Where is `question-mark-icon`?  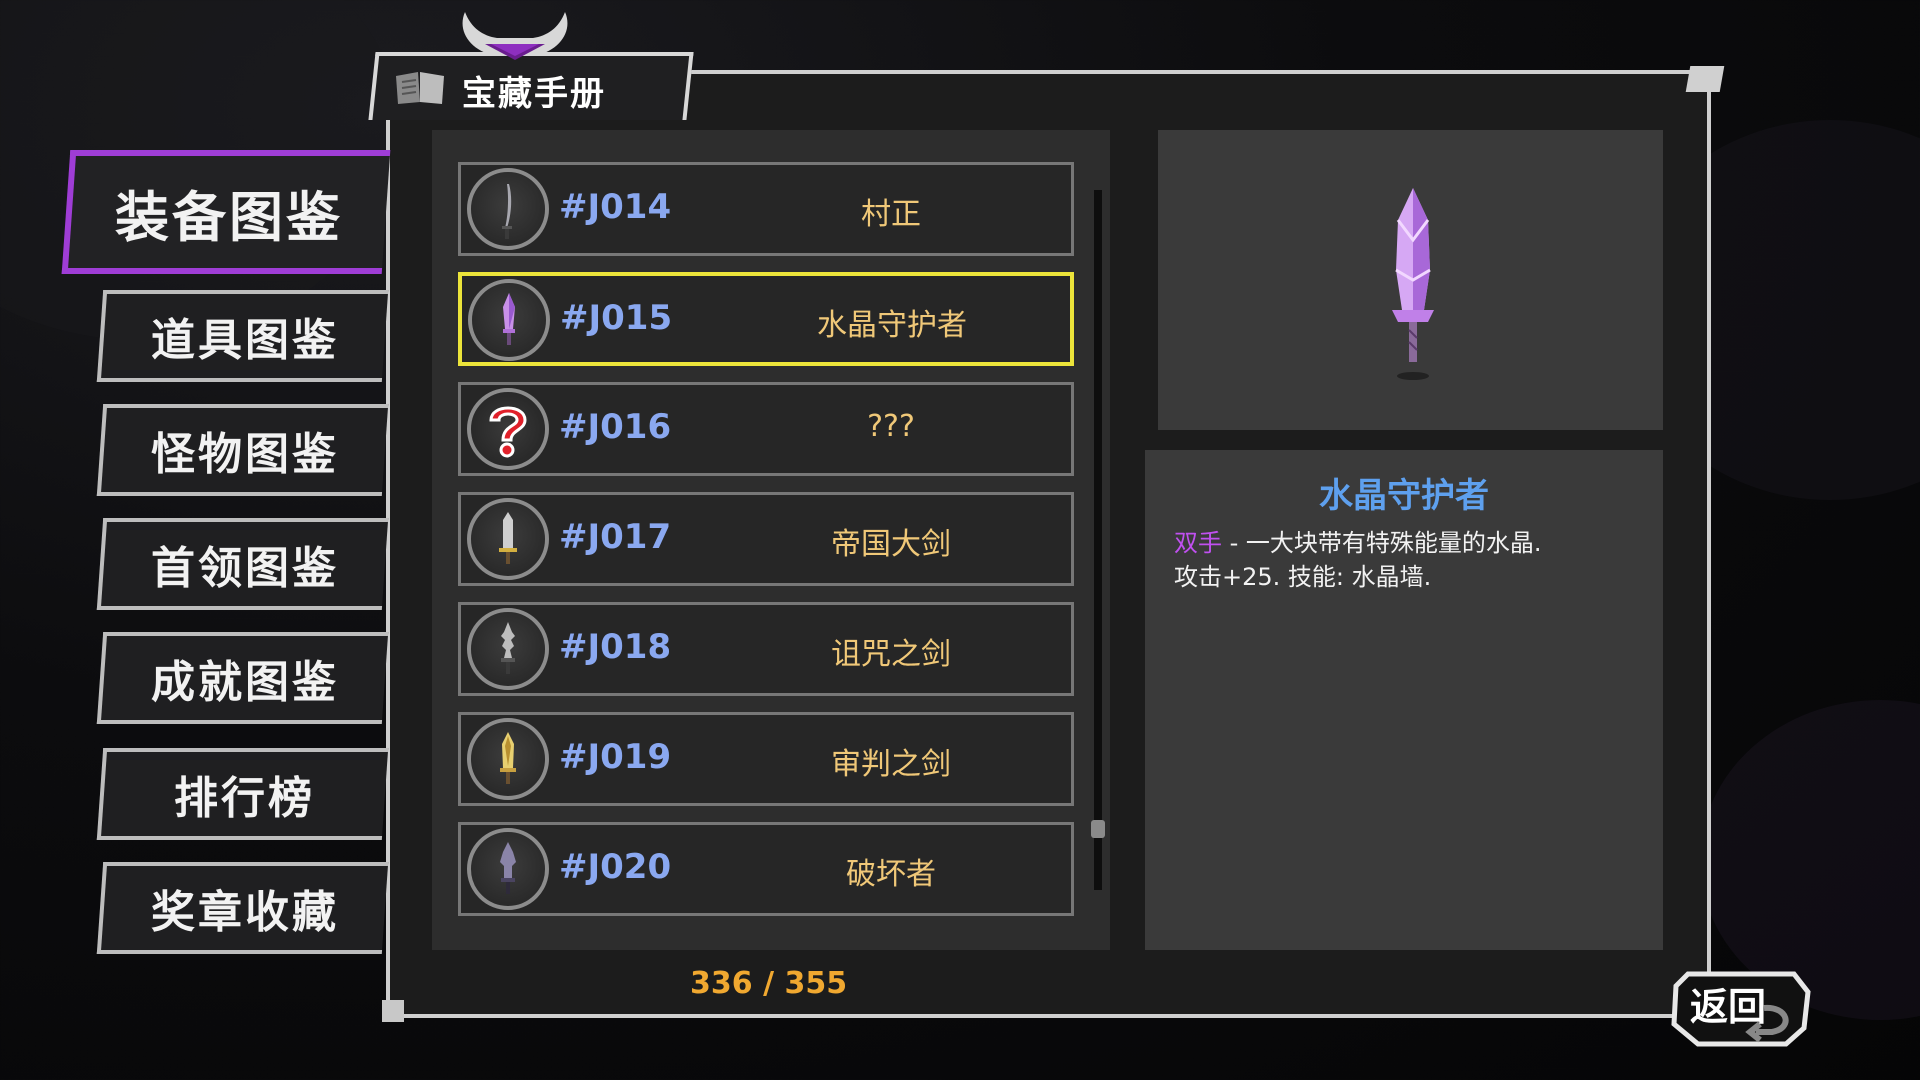
question-mark-icon is located at coordinates (508, 429).